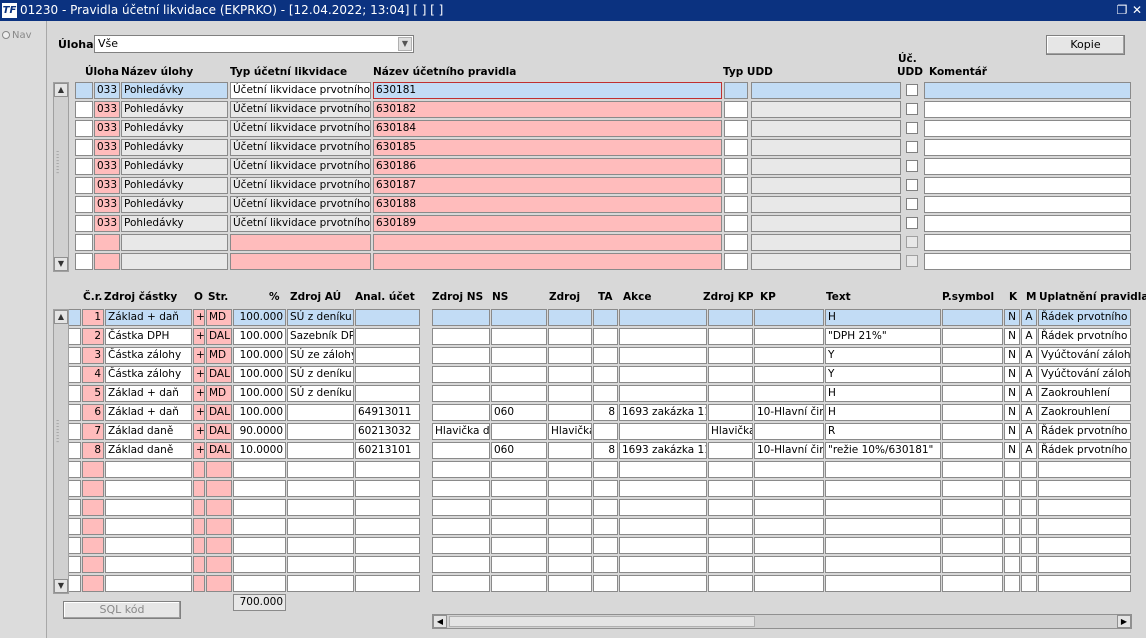 The width and height of the screenshot is (1146, 638). What do you see at coordinates (883, 431) in the screenshot?
I see `text-cell: R` at bounding box center [883, 431].